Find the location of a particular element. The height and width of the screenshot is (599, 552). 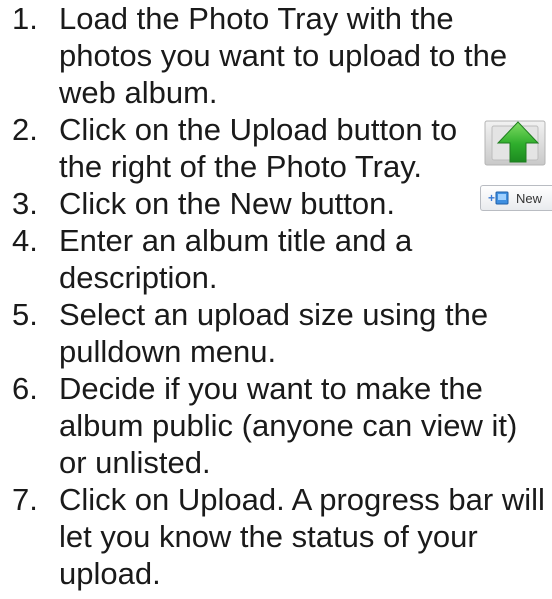

step-text: Click on the New button. is located at coordinates (227, 203).